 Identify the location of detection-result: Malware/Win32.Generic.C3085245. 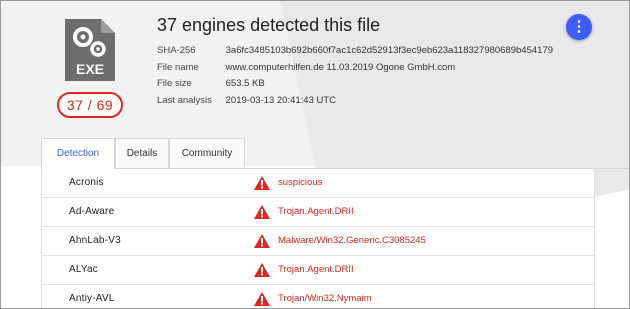
(352, 240).